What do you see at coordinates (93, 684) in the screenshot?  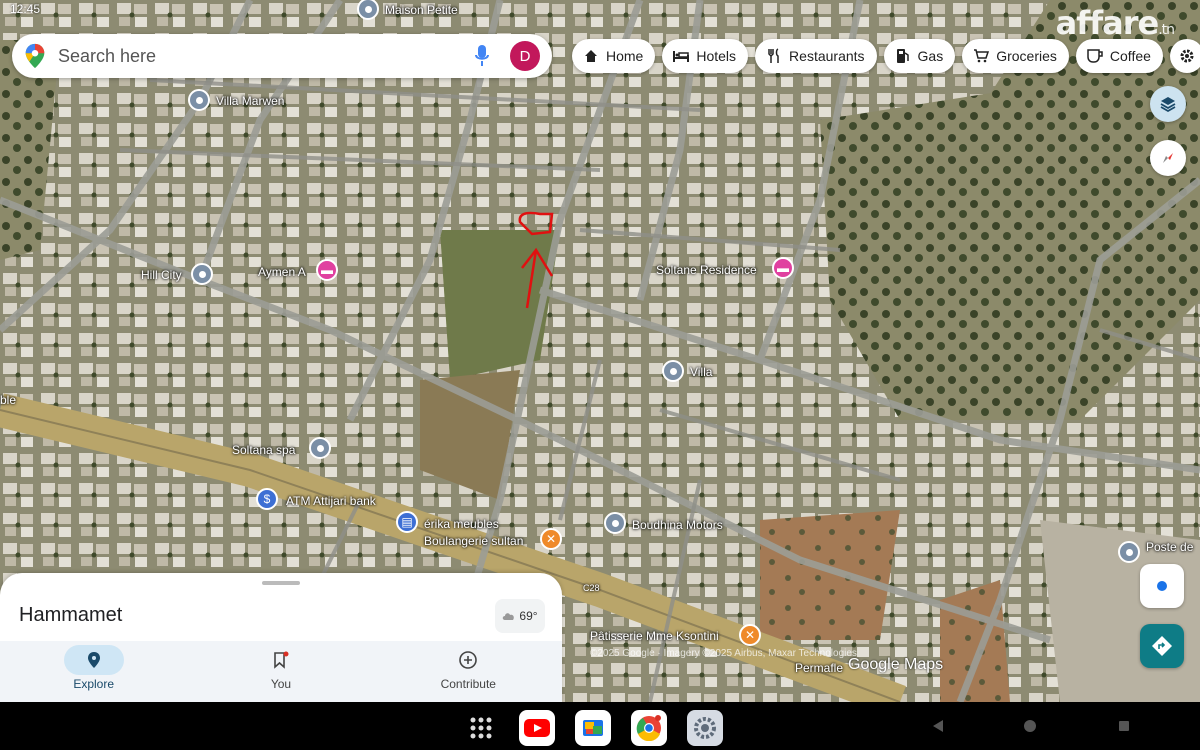 I see `tab-label: Explore` at bounding box center [93, 684].